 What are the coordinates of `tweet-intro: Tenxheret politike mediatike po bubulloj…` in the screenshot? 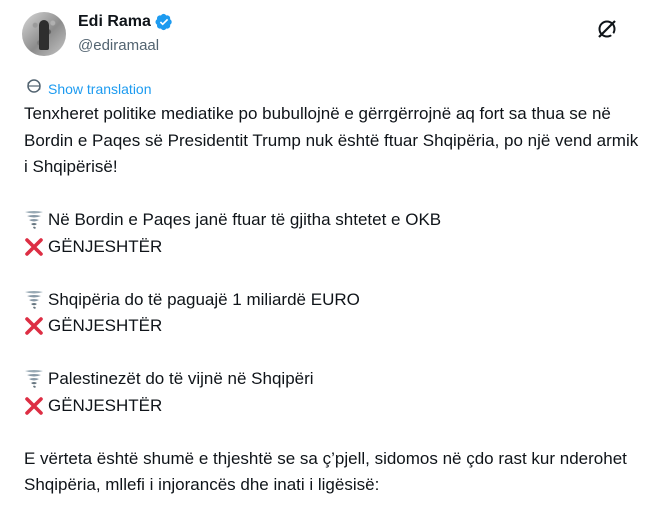 It's located at (331, 140).